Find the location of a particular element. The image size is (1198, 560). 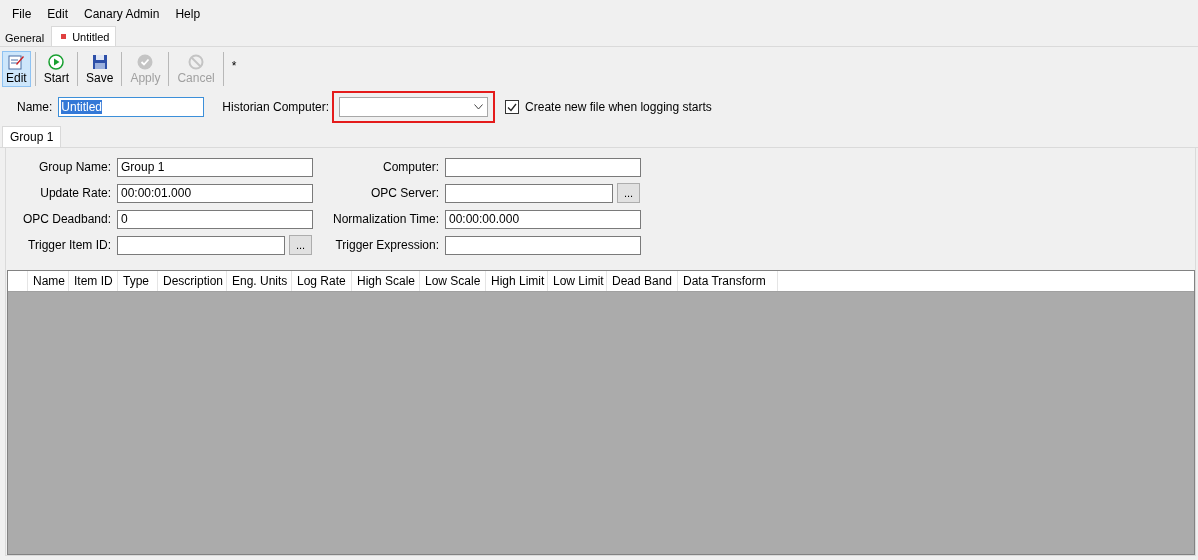

column-header: Name is located at coordinates (48, 281).